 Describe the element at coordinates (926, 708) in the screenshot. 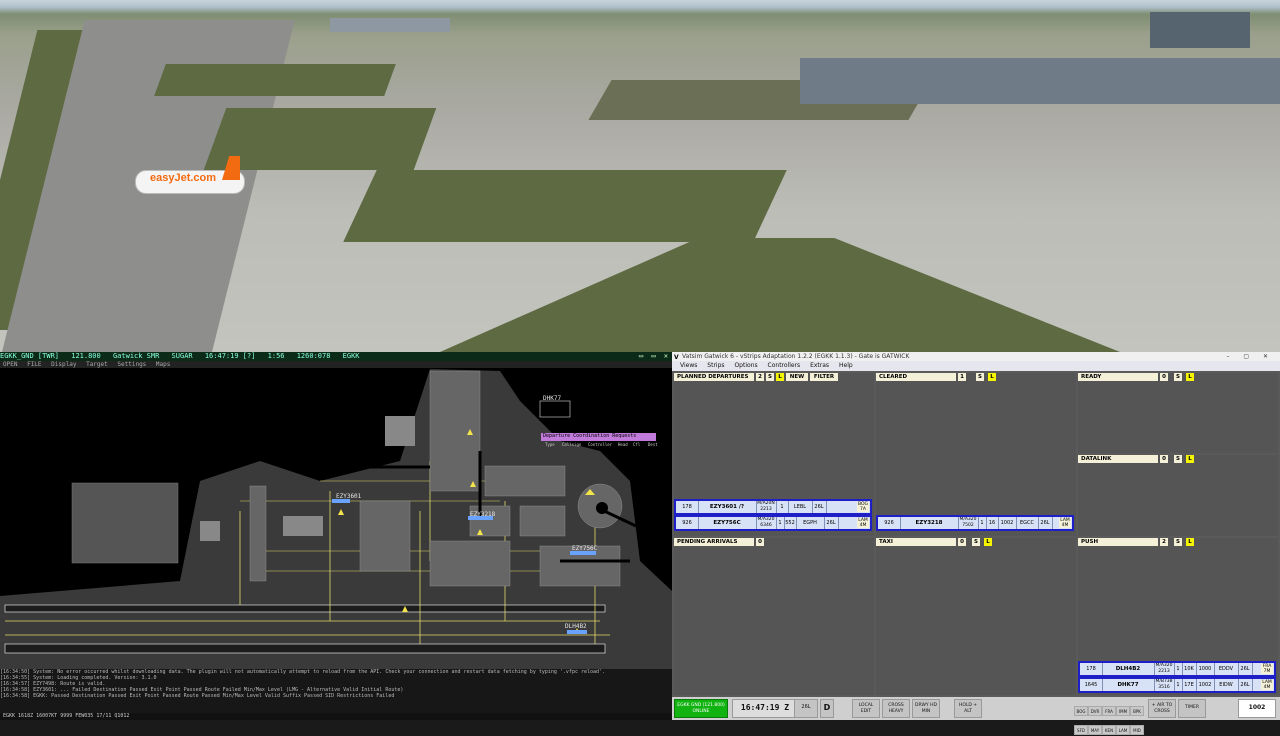

I see `drwy-hd-min-button: DRWY HD MIN` at that location.